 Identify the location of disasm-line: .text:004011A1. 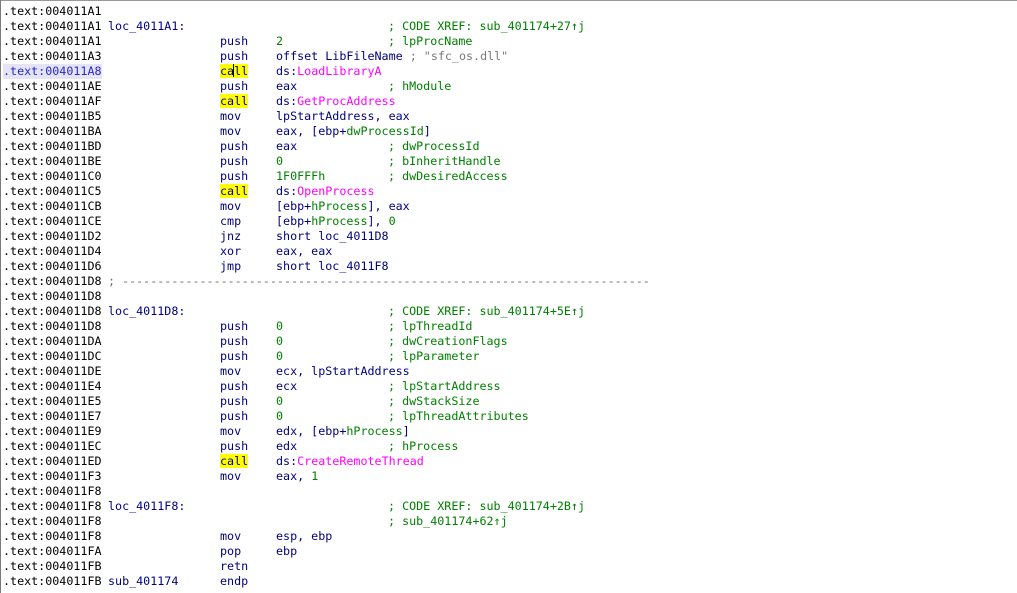
(508, 11).